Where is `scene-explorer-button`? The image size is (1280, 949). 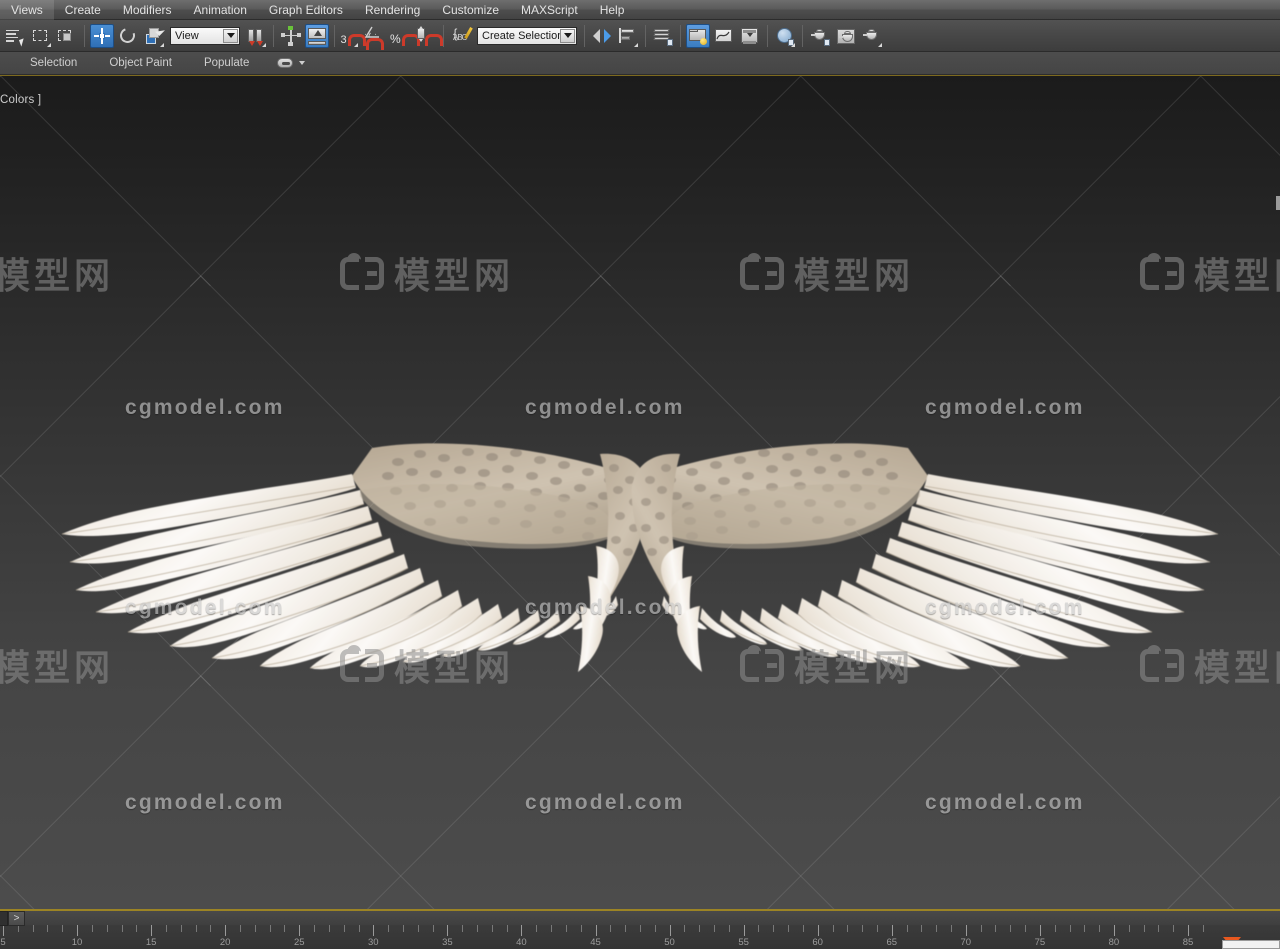 scene-explorer-button is located at coordinates (698, 35).